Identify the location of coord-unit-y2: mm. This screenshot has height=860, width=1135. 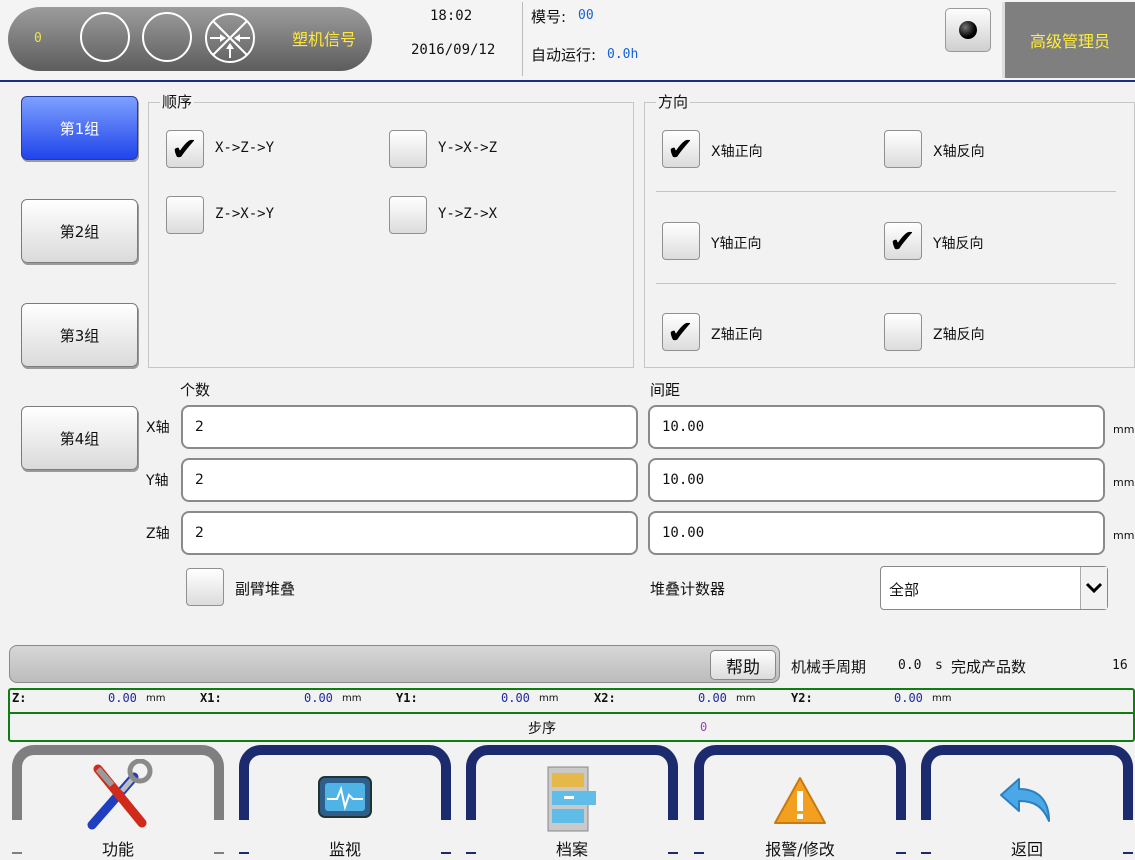
(942, 698).